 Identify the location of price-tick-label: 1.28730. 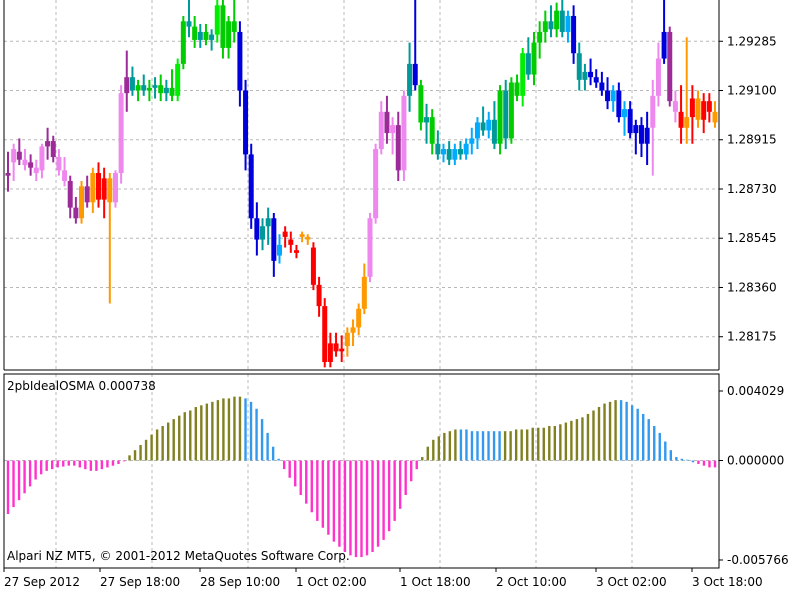
(752, 189).